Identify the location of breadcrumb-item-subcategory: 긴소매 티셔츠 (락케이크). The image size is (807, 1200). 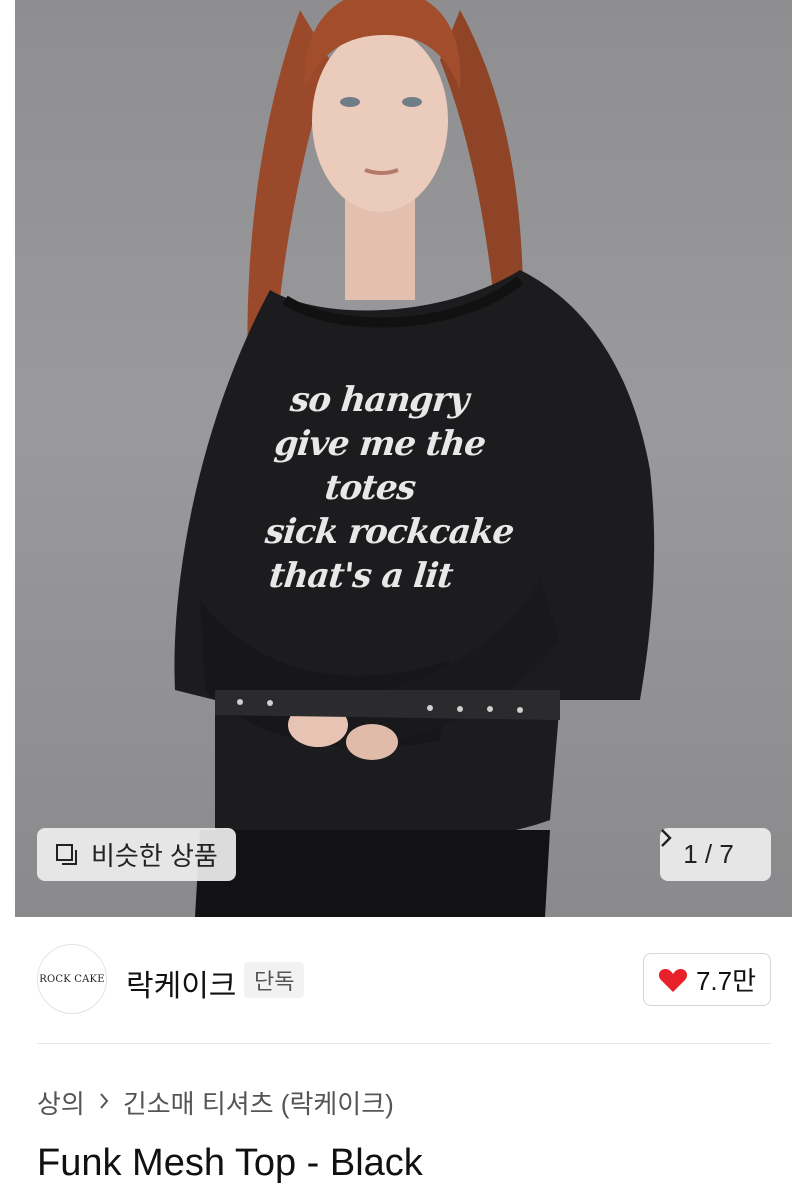
(258, 1102).